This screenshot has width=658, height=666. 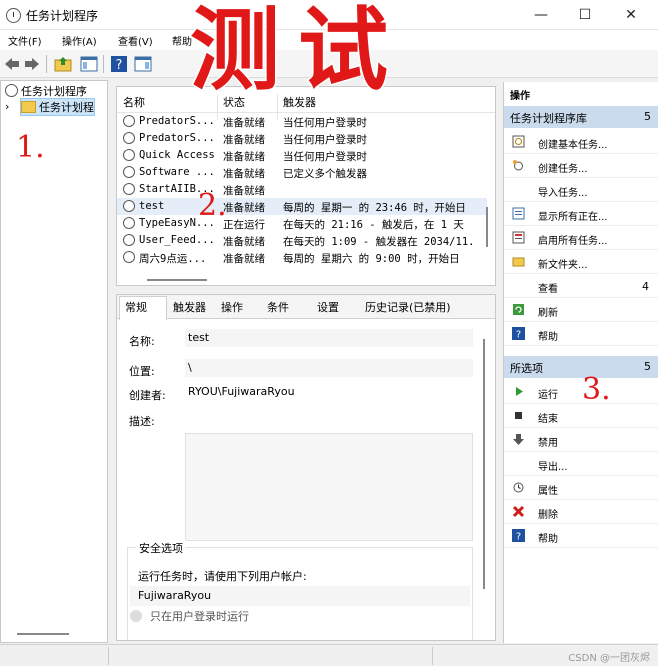 What do you see at coordinates (518, 165) in the screenshot?
I see `create-task-icon` at bounding box center [518, 165].